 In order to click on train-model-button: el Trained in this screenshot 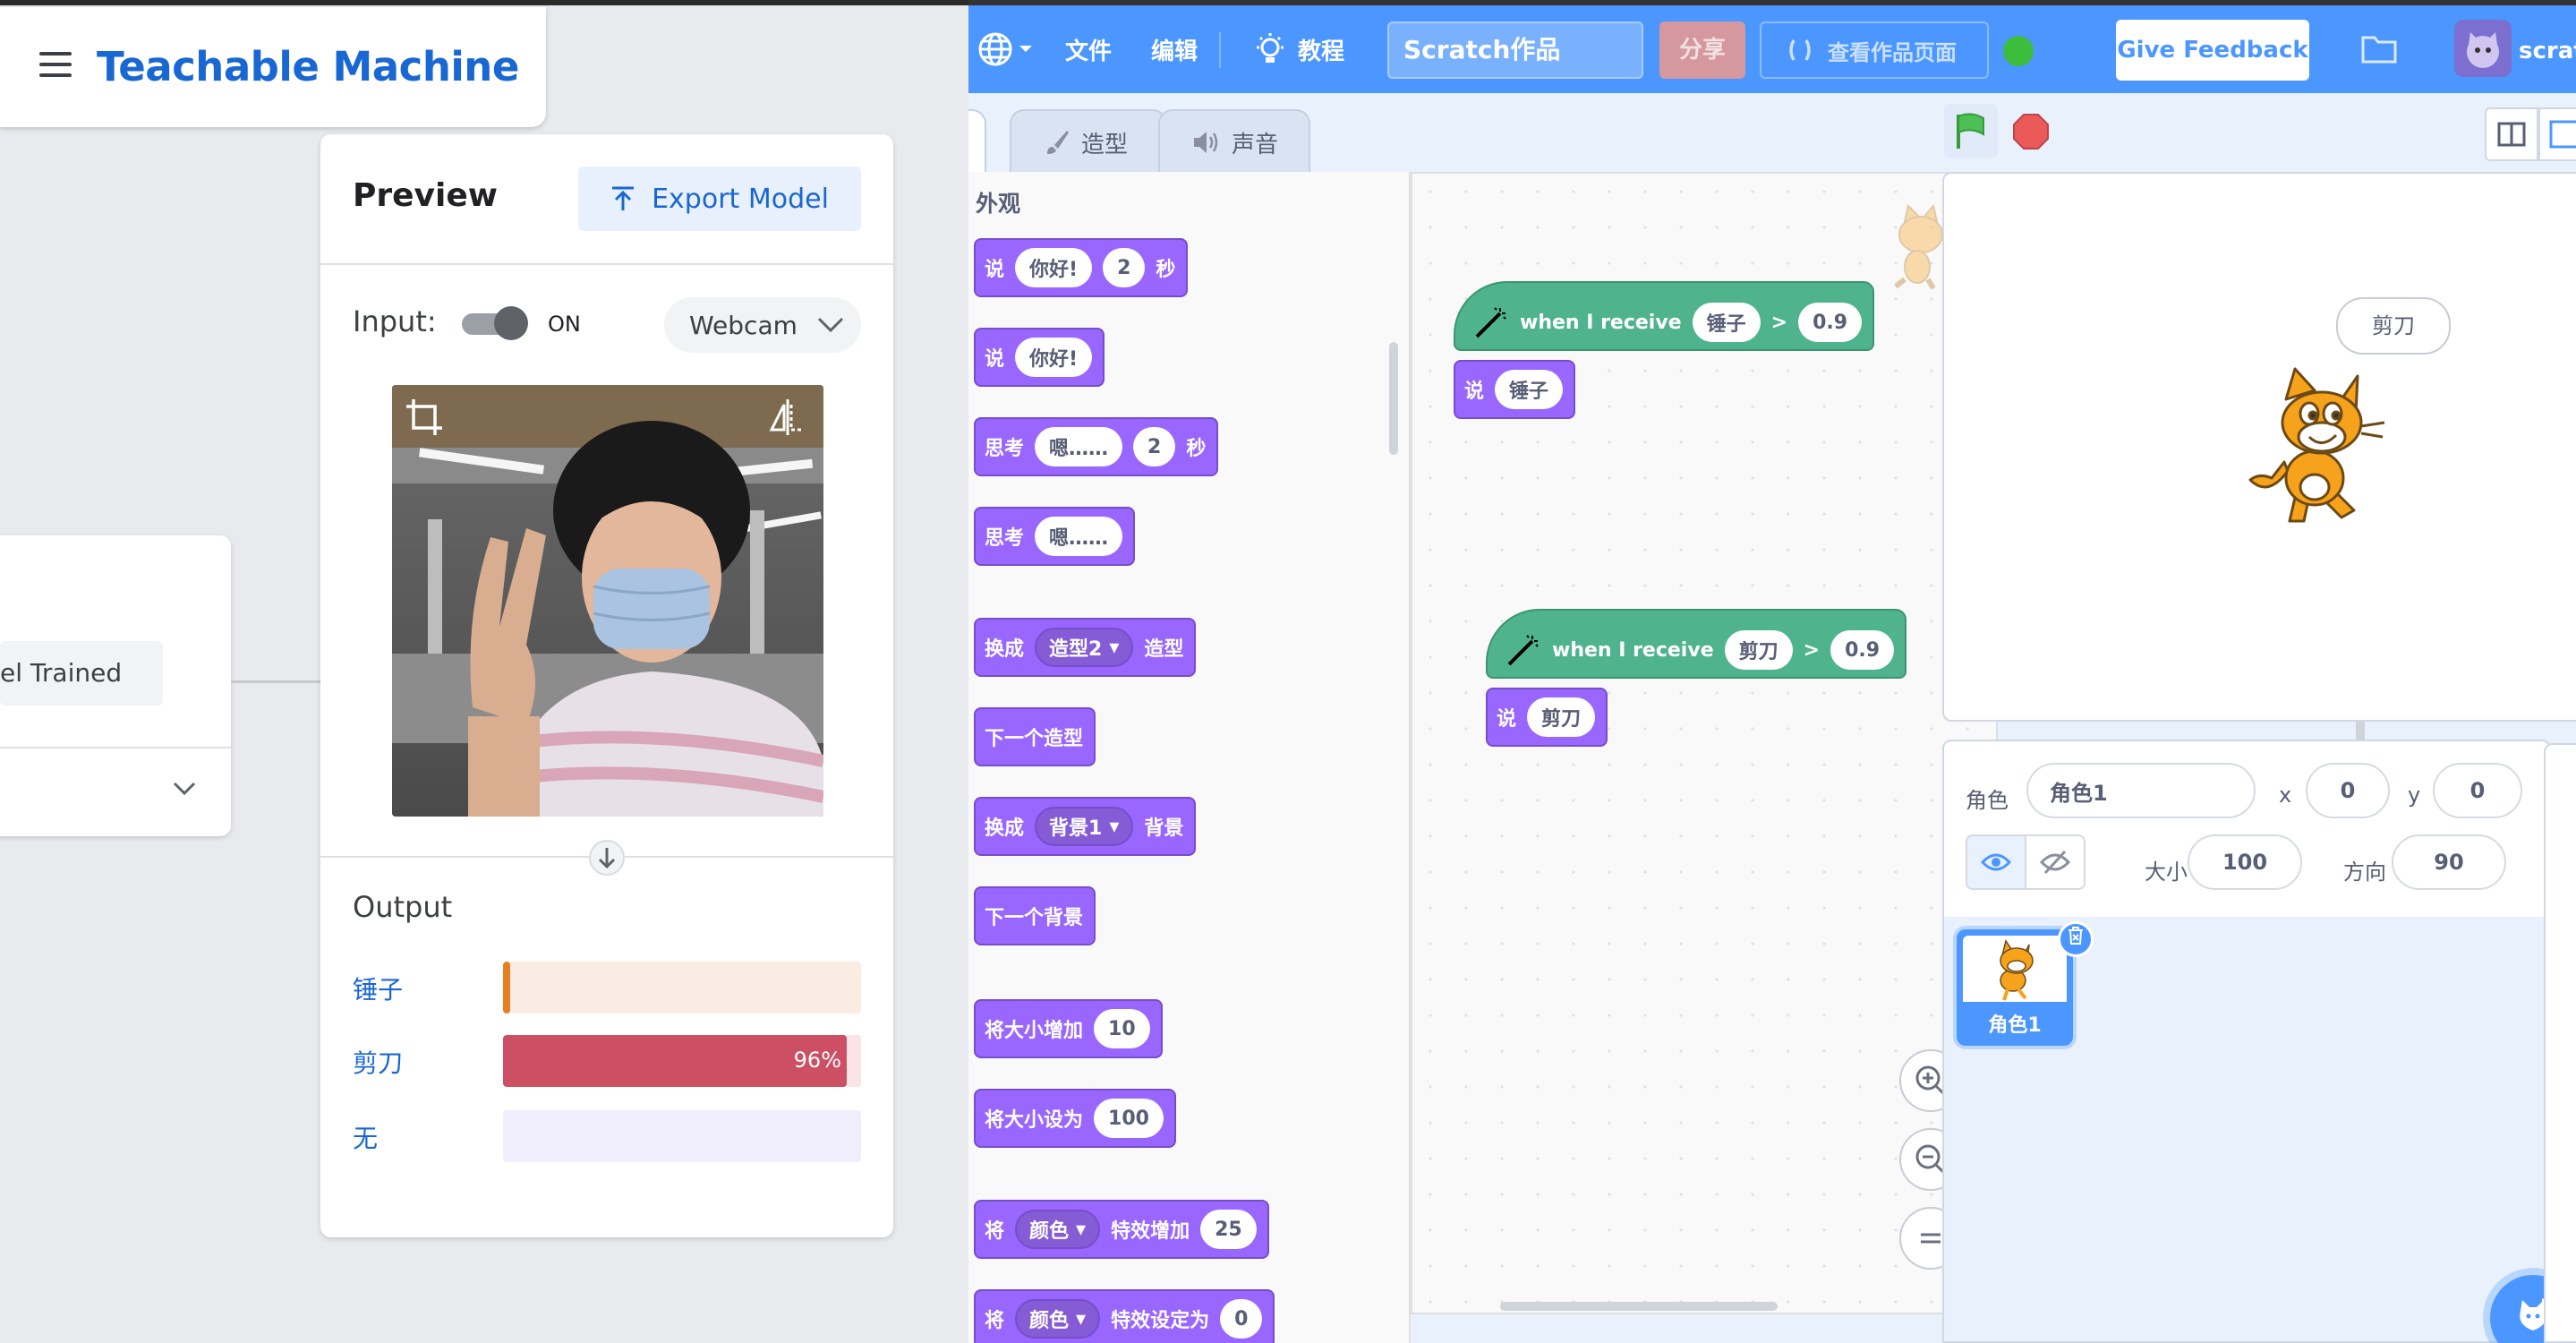, I will do `click(81, 673)`.